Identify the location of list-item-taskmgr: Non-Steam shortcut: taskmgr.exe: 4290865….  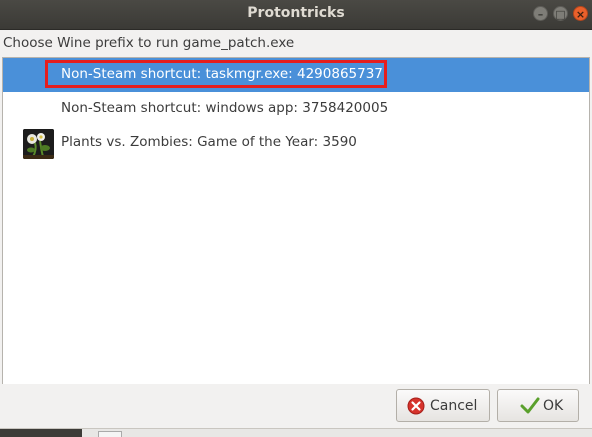
(296, 75).